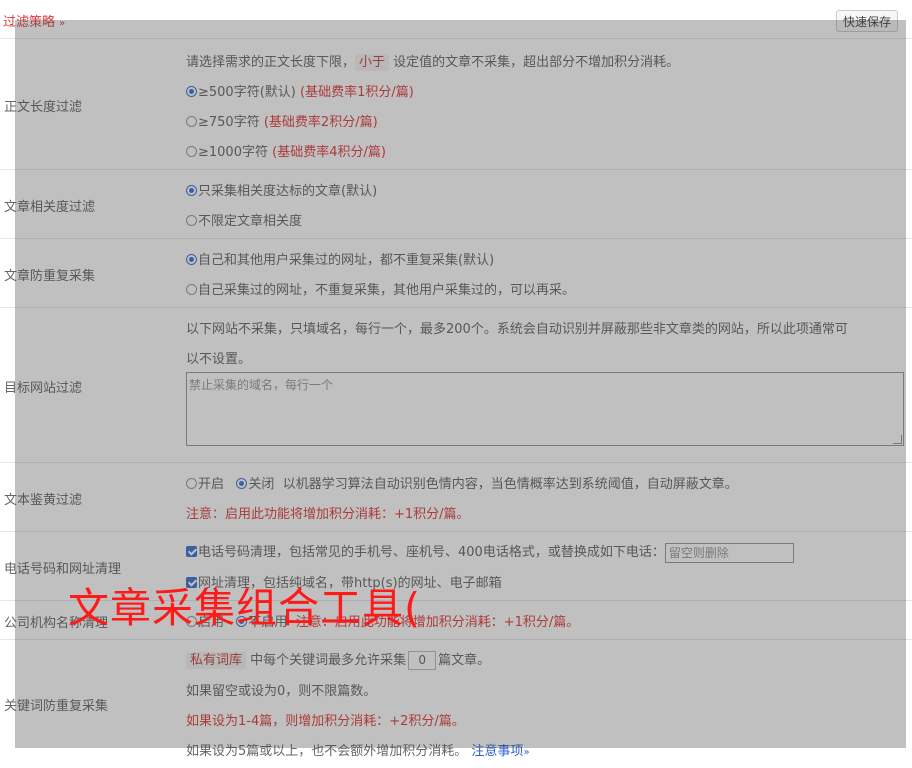 This screenshot has height=768, width=912. Describe the element at coordinates (329, 152) in the screenshot. I see `option-rate-note: (基础费率4积分/篇)` at that location.